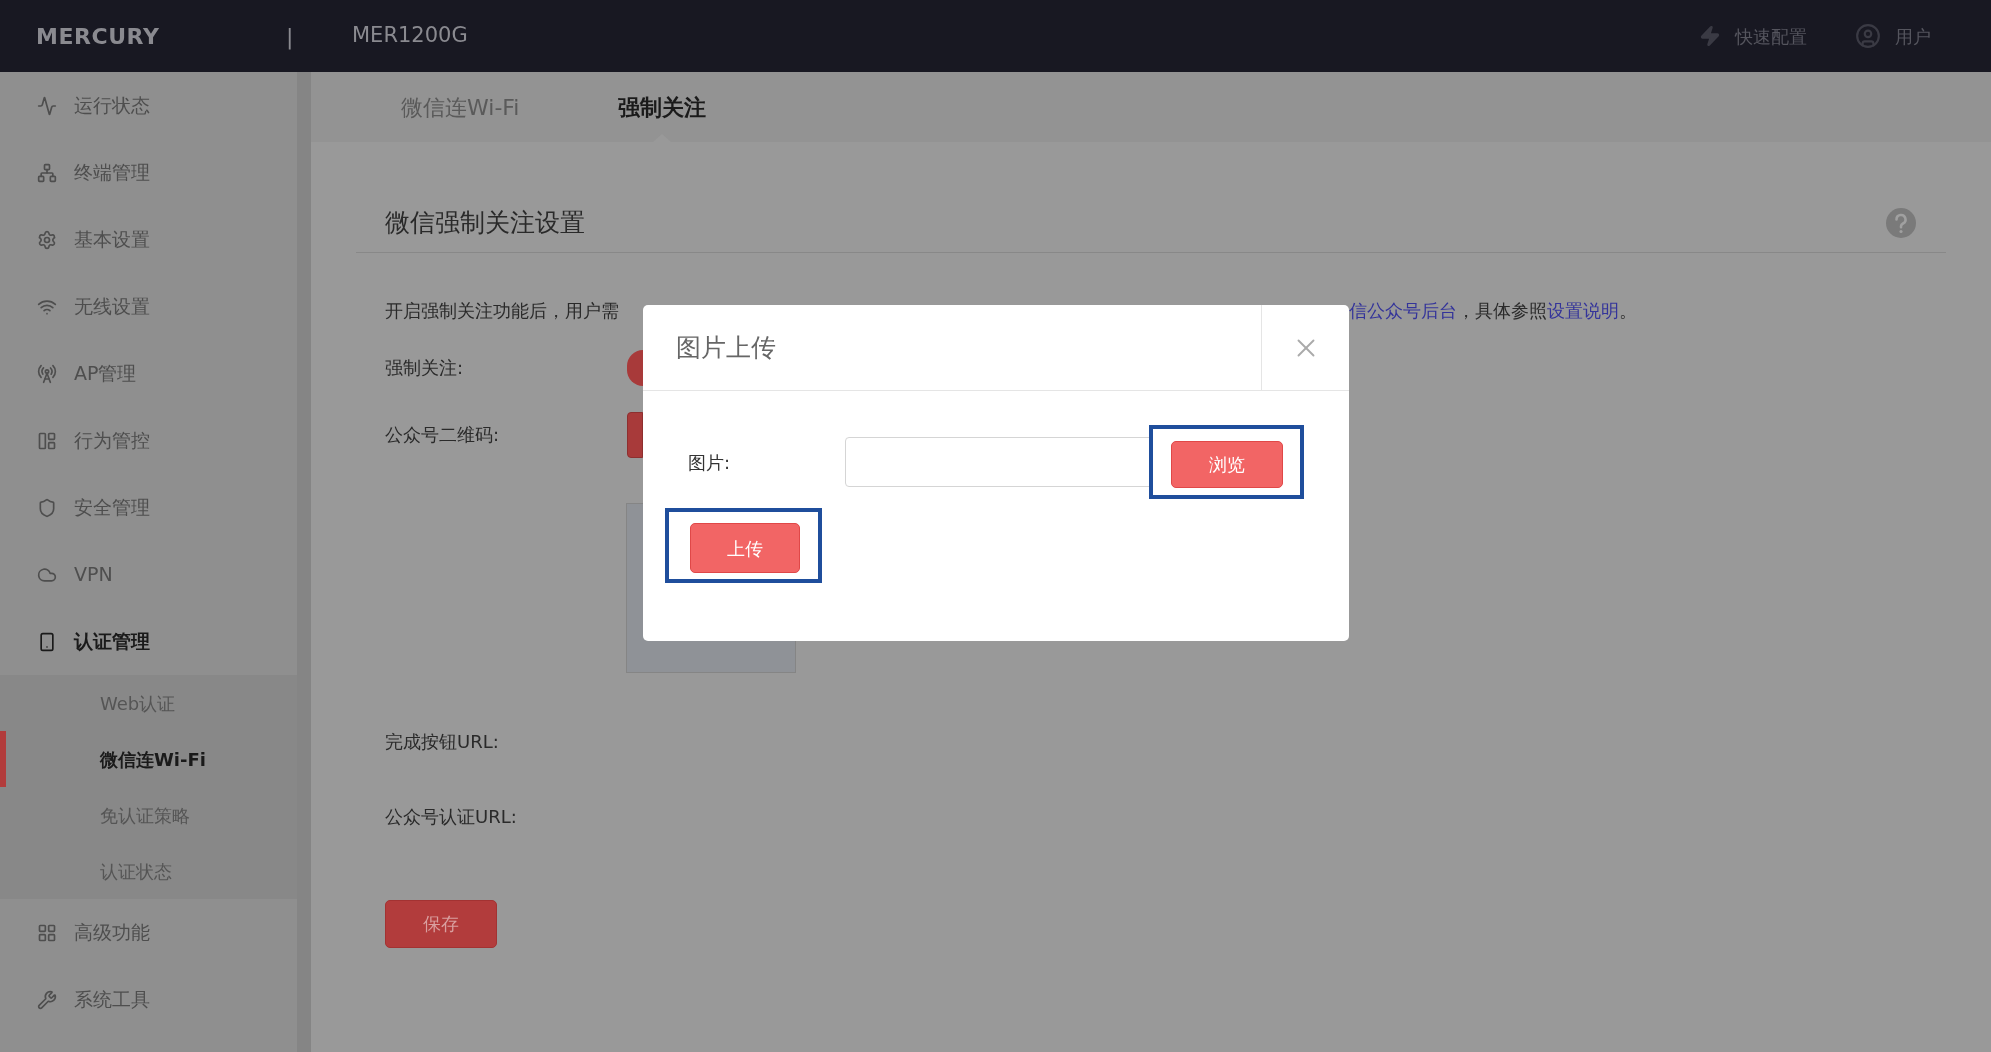  Describe the element at coordinates (47, 507) in the screenshot. I see `shield-icon` at that location.